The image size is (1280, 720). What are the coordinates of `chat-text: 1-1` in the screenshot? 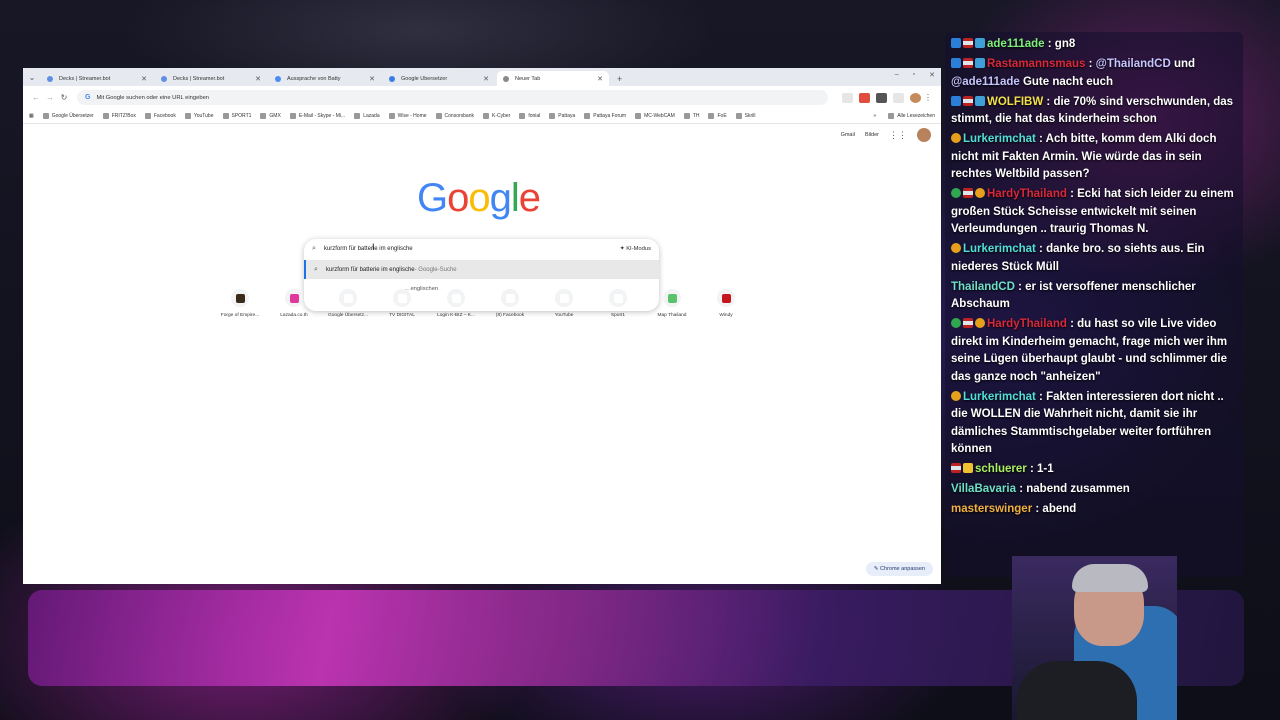 It's located at (1045, 469).